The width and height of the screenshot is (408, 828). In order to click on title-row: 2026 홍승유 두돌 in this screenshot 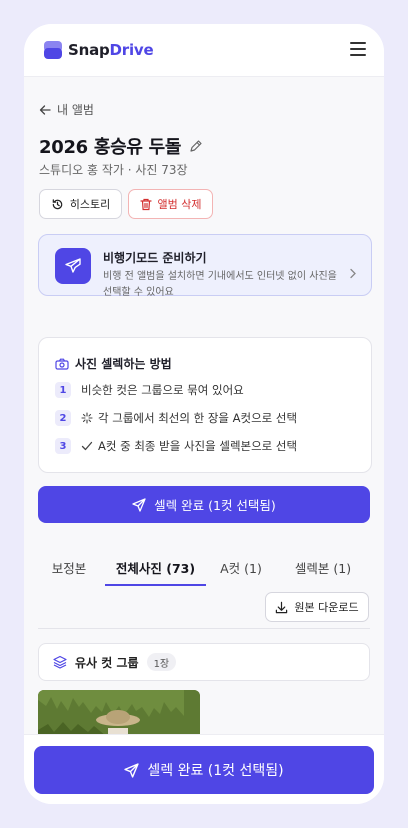, I will do `click(121, 146)`.